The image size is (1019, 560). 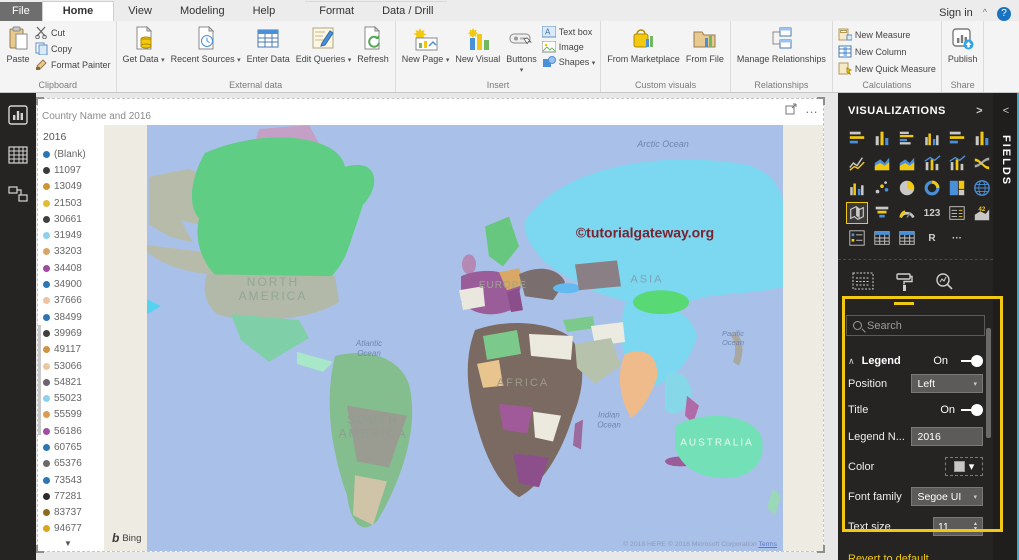 What do you see at coordinates (947, 436) in the screenshot?
I see `legend-name-input: 2016` at bounding box center [947, 436].